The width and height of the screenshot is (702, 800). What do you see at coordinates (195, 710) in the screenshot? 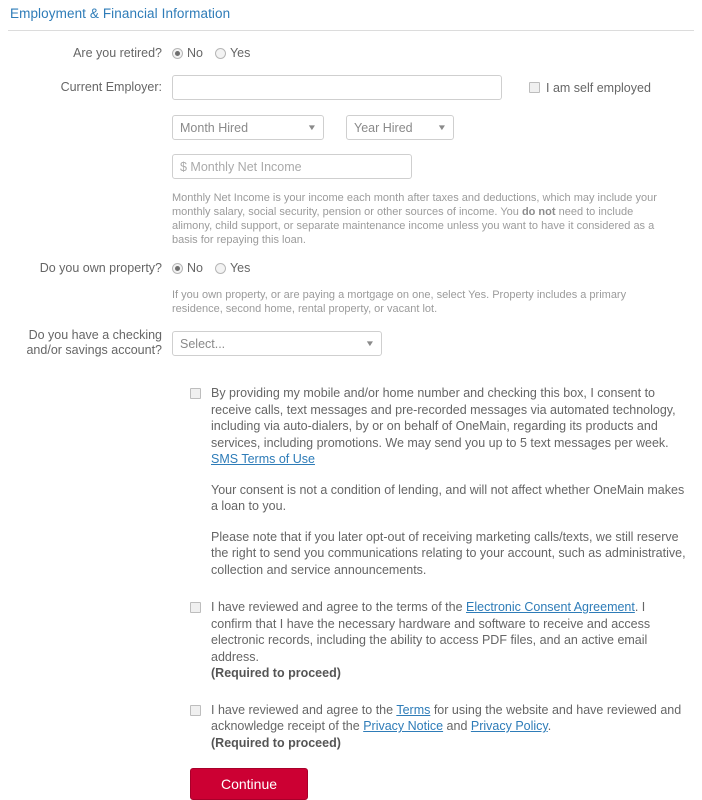
I see `terms-consent-checkbox` at bounding box center [195, 710].